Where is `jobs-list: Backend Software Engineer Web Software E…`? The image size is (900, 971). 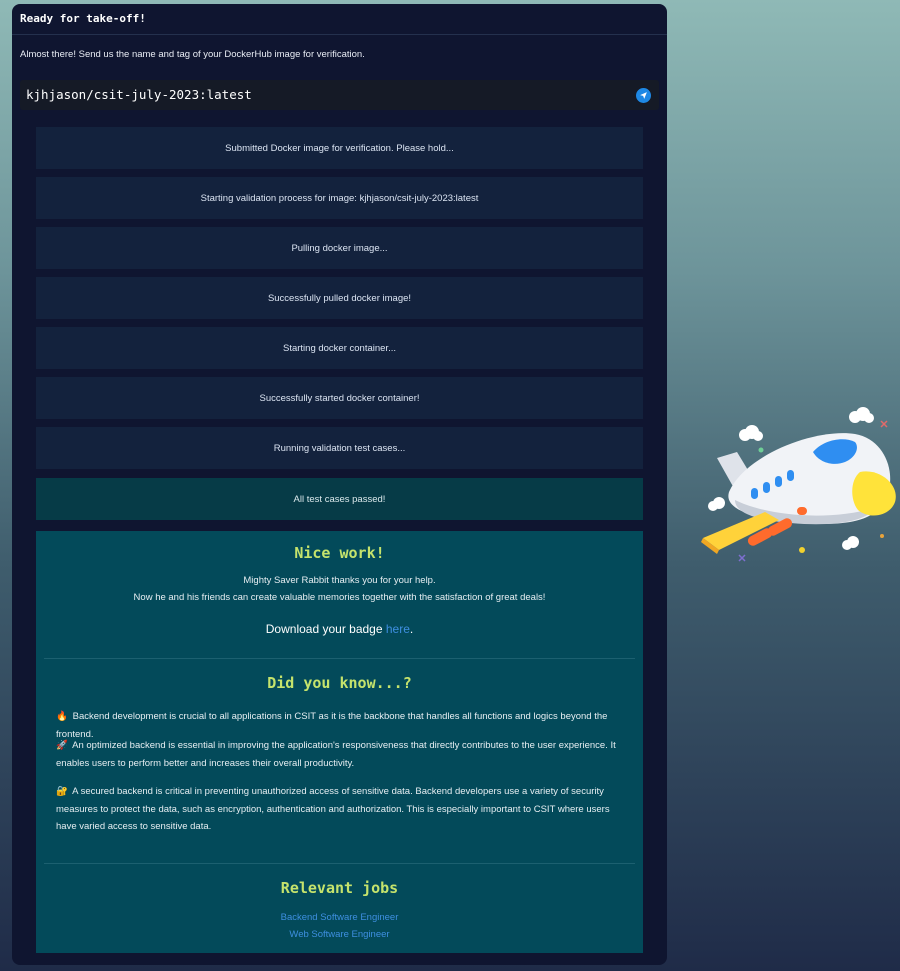
jobs-list: Backend Software Engineer Web Software E… is located at coordinates (339, 926).